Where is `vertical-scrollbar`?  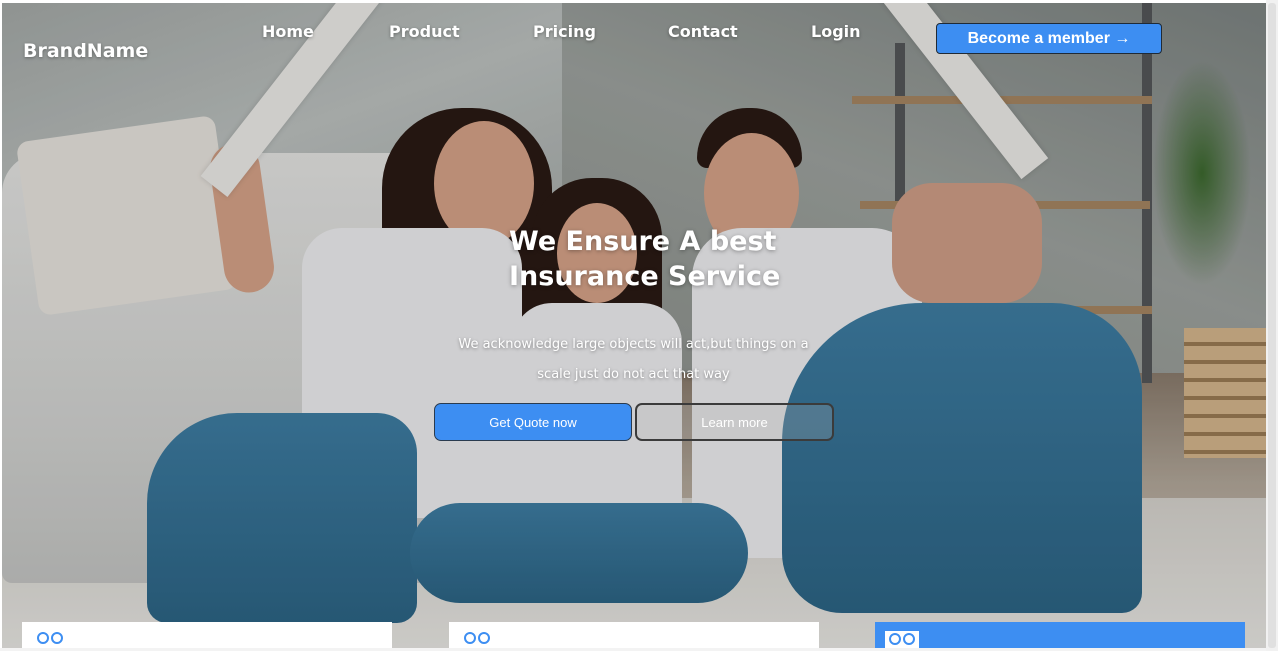 vertical-scrollbar is located at coordinates (1272, 325).